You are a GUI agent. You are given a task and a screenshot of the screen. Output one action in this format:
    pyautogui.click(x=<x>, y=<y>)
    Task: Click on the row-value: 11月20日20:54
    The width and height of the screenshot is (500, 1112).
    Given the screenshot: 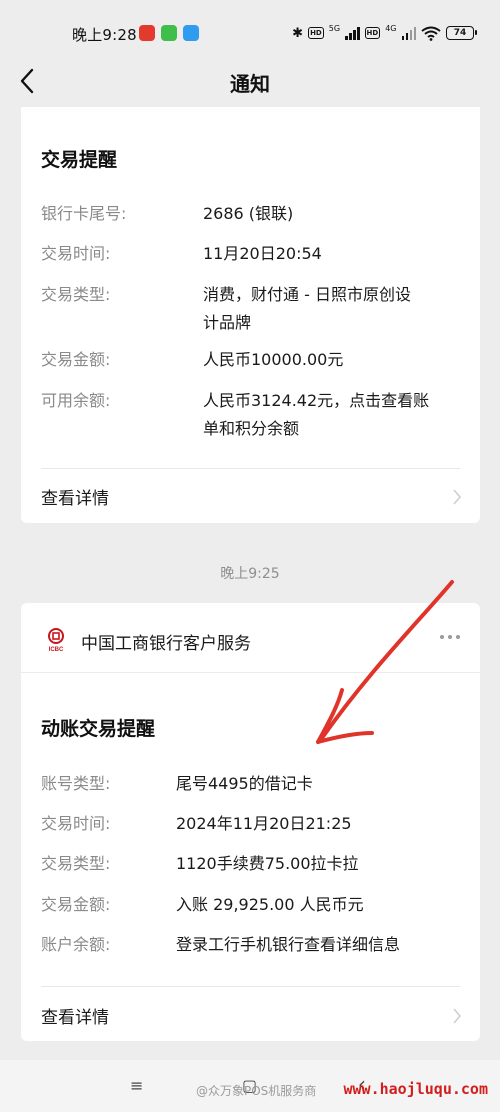 What is the action you would take?
    pyautogui.click(x=262, y=253)
    